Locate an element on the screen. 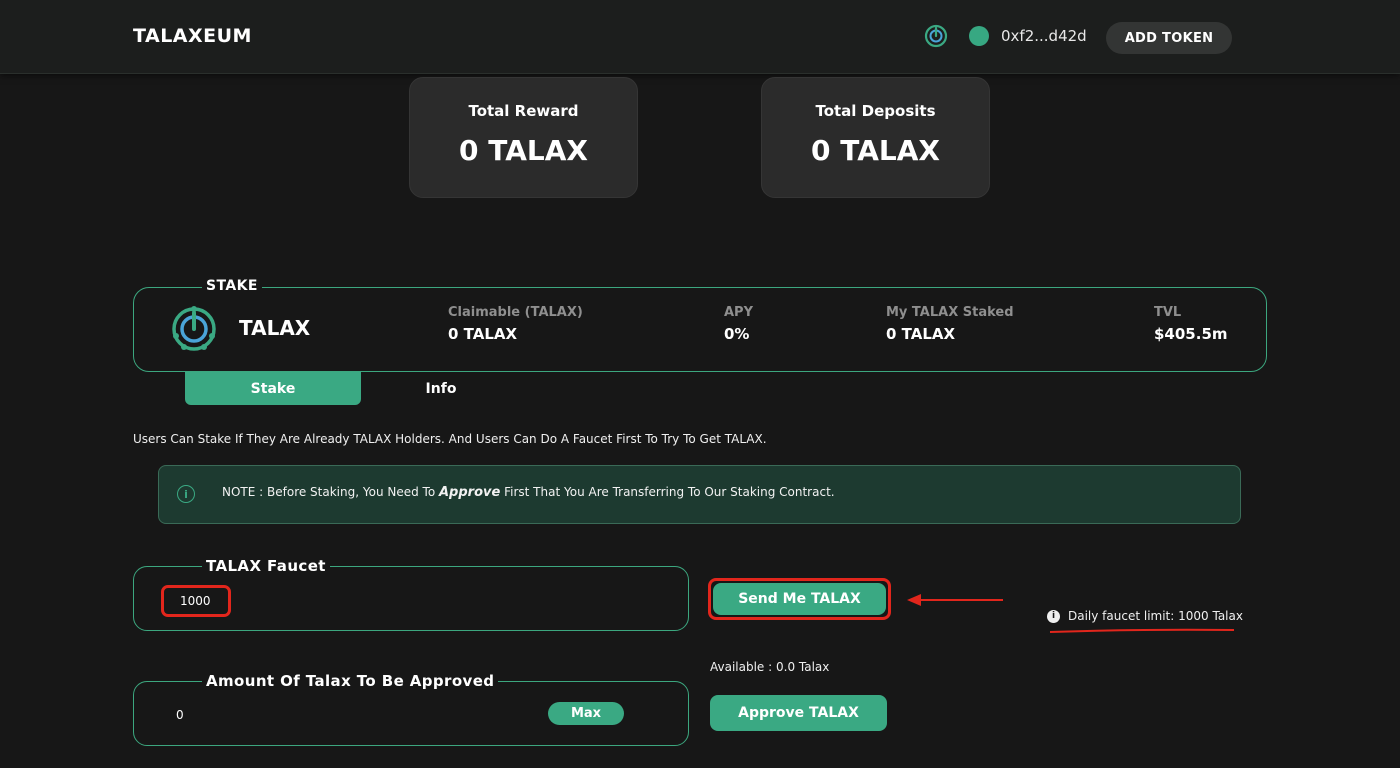  apy-metric: APY 0% is located at coordinates (738, 324).